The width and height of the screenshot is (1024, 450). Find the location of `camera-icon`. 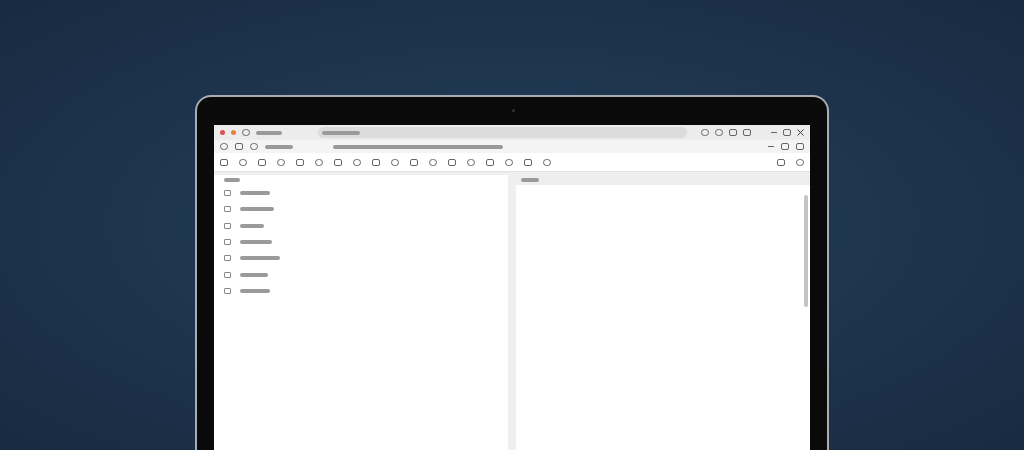

camera-icon is located at coordinates (513, 110).